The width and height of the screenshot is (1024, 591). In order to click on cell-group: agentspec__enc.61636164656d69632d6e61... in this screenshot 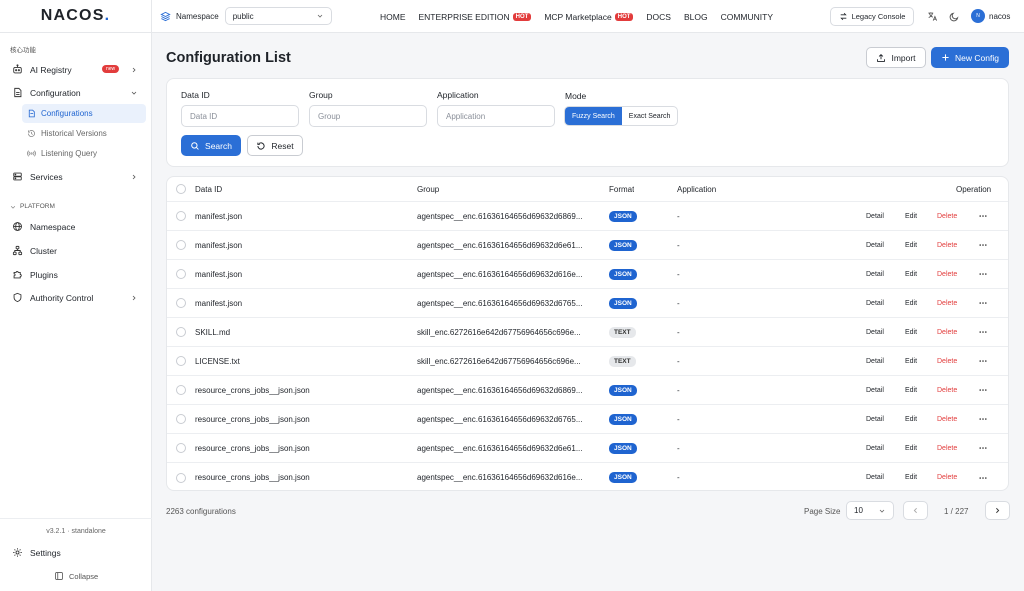, I will do `click(500, 245)`.